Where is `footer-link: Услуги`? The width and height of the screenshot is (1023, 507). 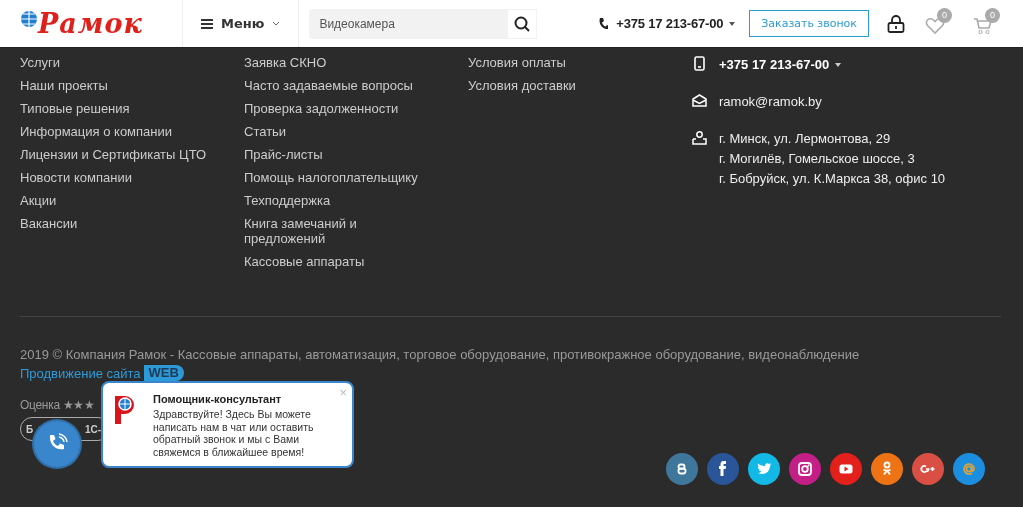
footer-link: Услуги is located at coordinates (114, 62).